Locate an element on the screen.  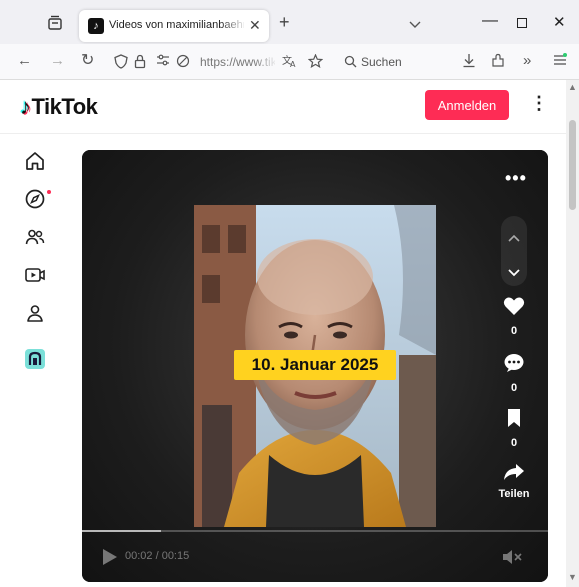
notification-dot is located at coordinates (49, 192).